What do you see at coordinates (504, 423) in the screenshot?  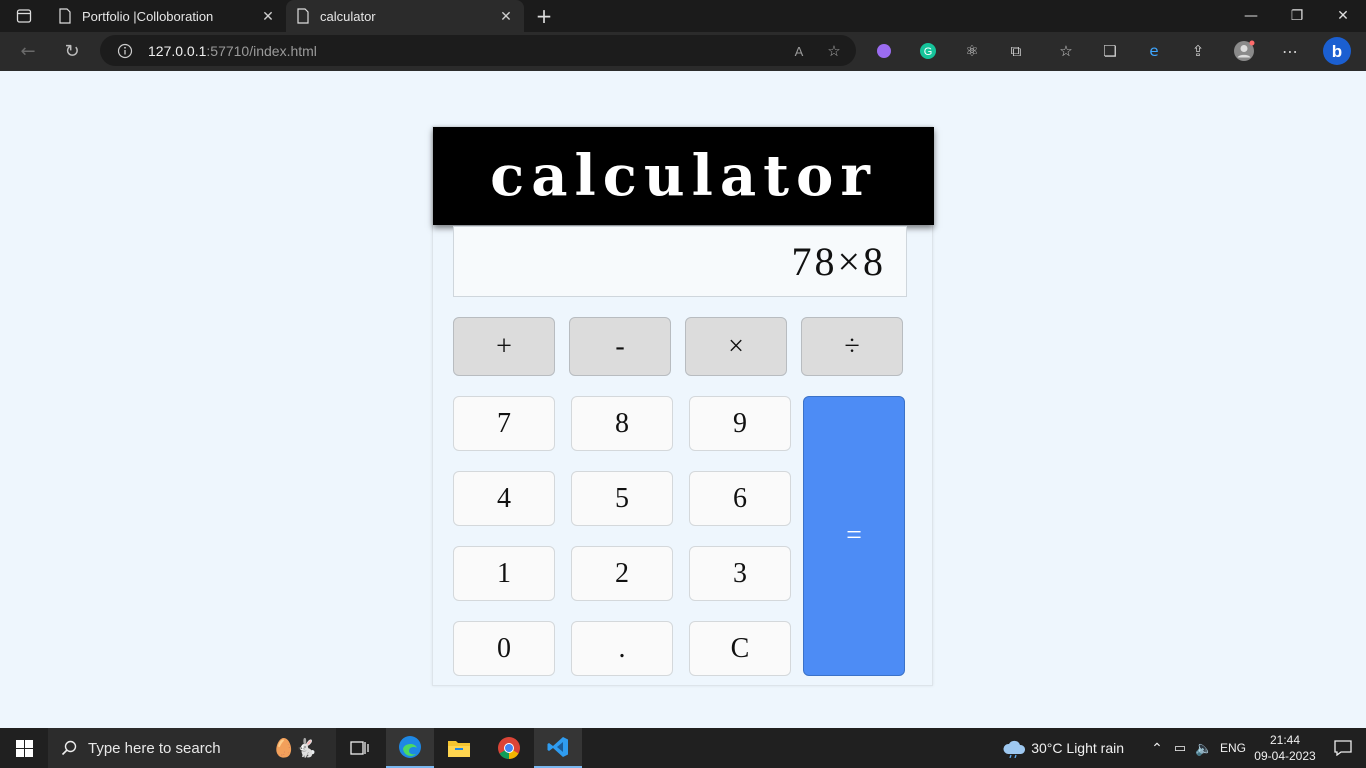 I see `digit-7-button: 7` at bounding box center [504, 423].